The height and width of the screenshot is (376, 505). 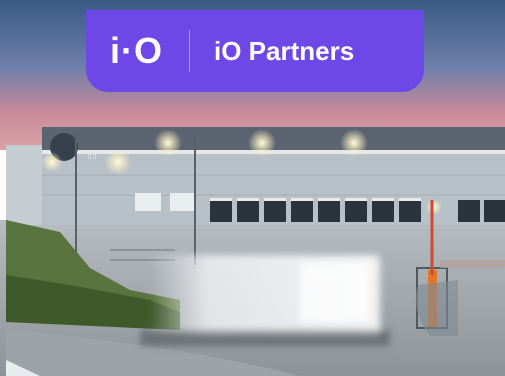 I want to click on banner-divider, so click(x=189, y=51).